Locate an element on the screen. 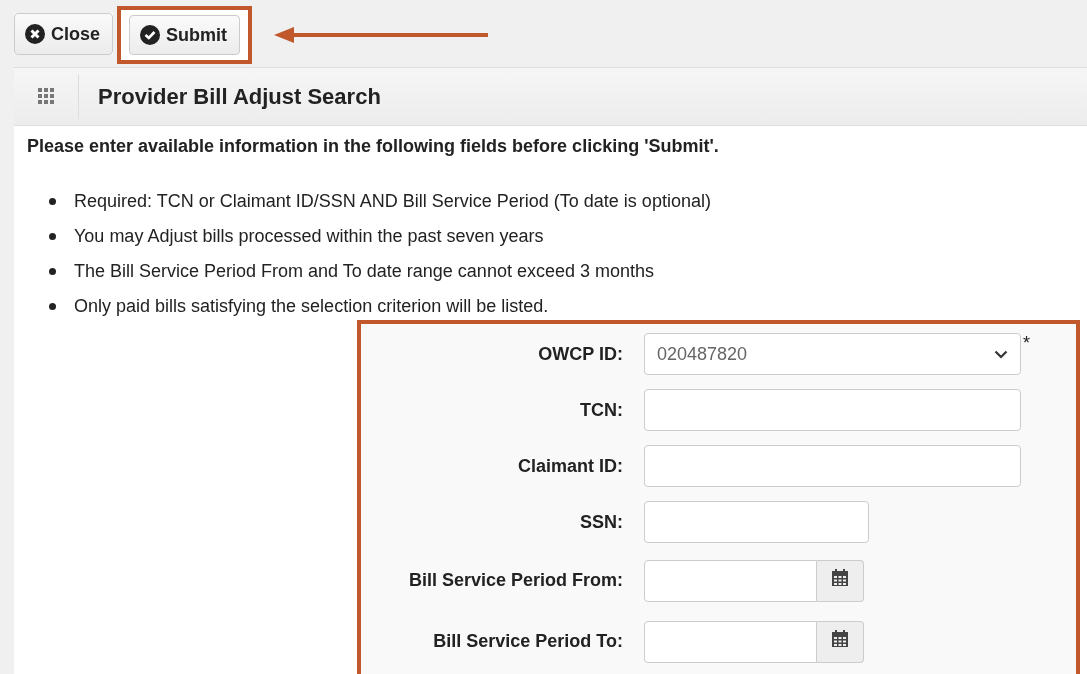 This screenshot has height=674, width=1087. close-icon is located at coordinates (35, 34).